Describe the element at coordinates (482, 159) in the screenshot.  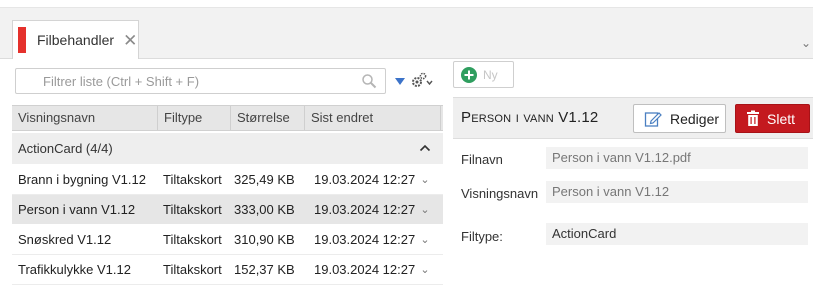
I see `field-label-filnavn: Filnavn` at that location.